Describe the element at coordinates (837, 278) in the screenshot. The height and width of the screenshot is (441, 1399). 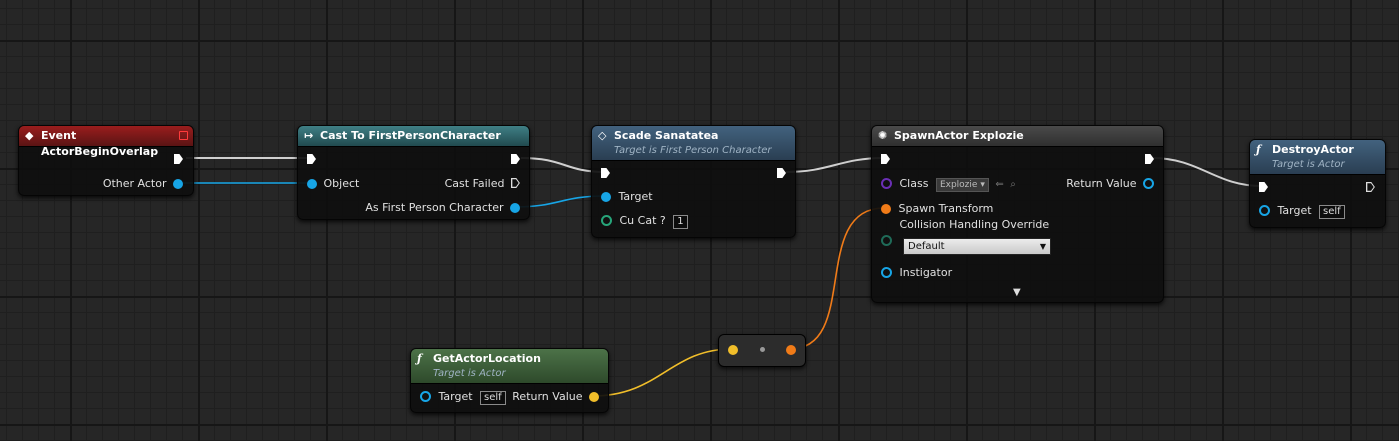
I see `transform-wire-reroute-to-spawn` at that location.